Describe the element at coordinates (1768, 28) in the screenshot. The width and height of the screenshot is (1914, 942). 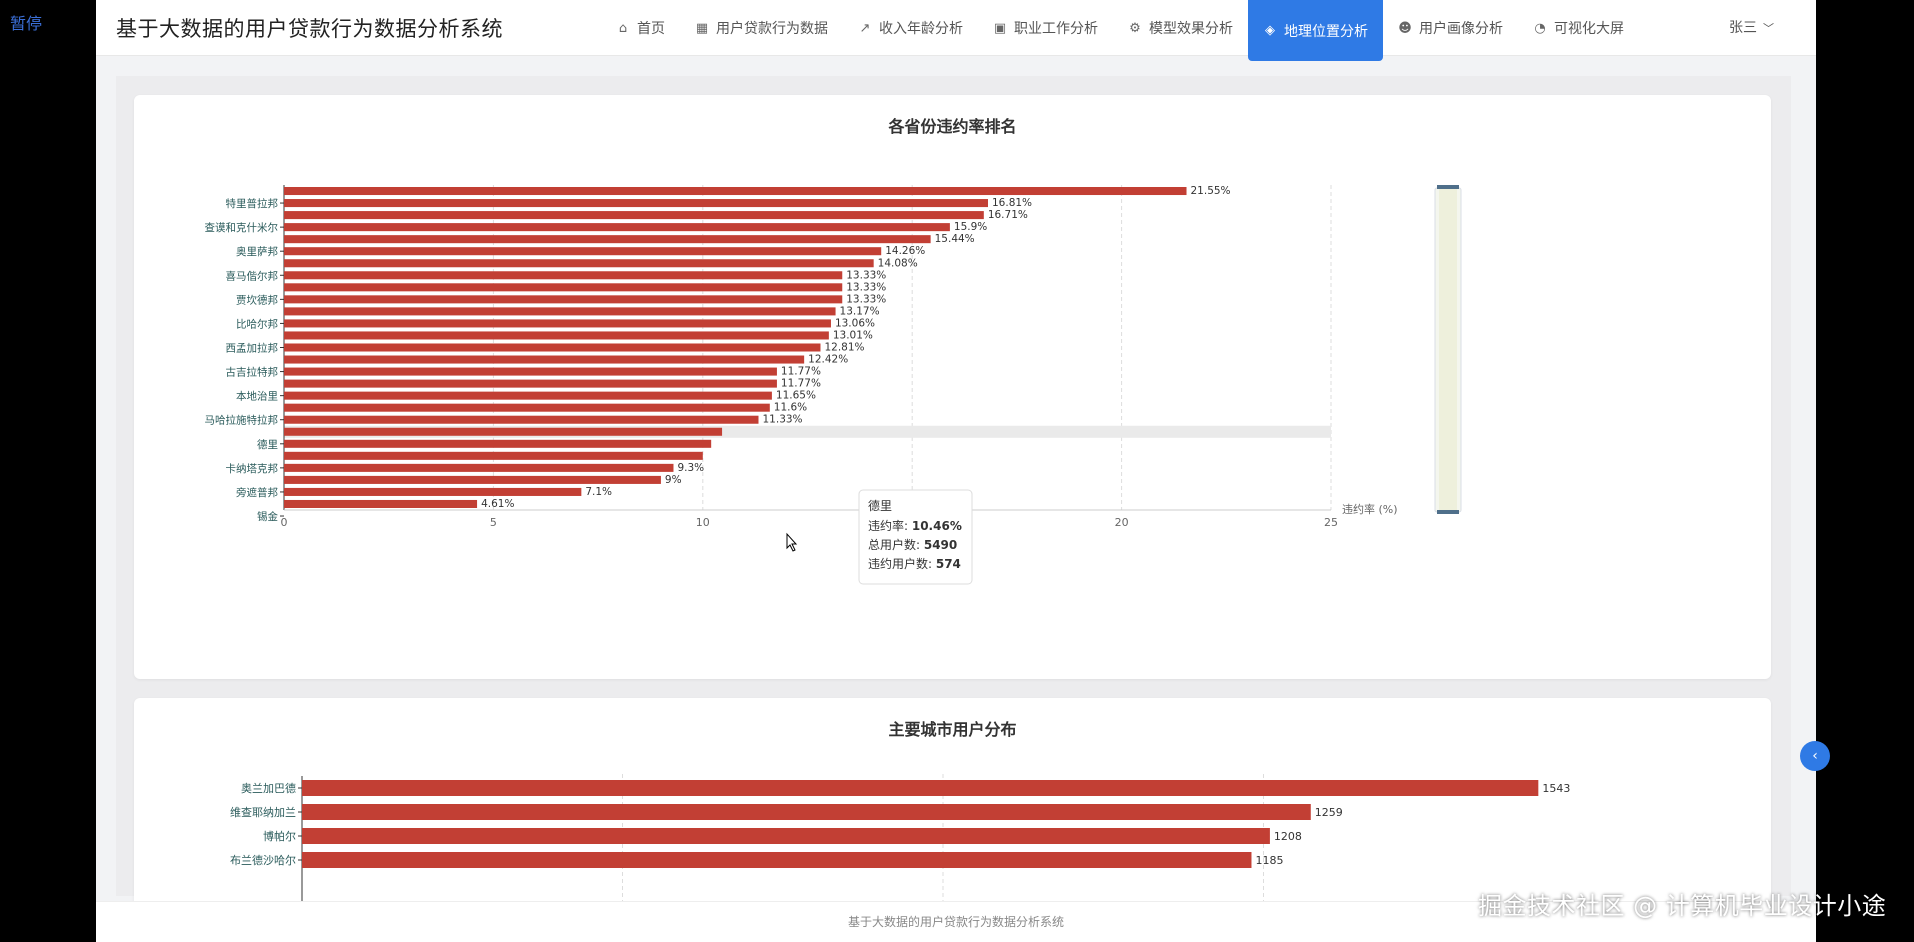
I see `chevron-down-icon: ﹀` at that location.